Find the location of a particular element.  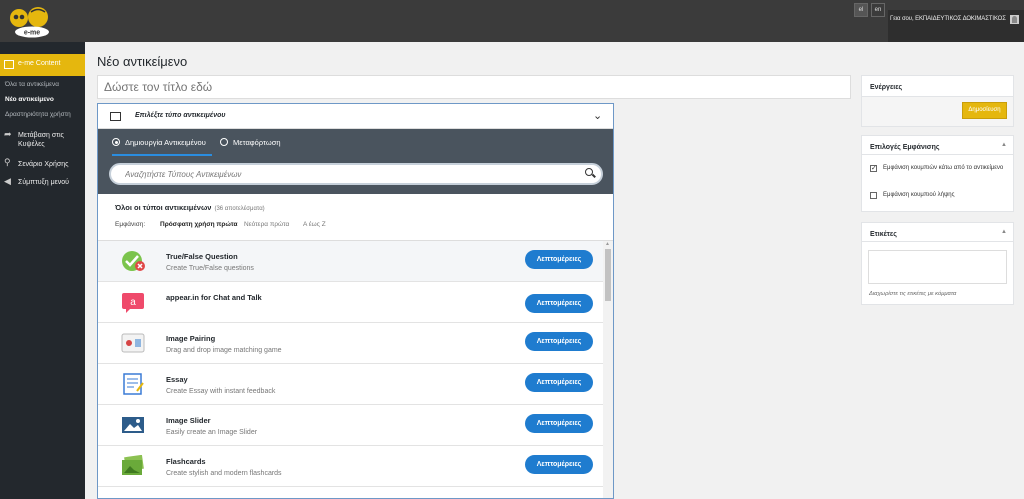

sidebar-item-e-me-content: e-me Content is located at coordinates (42, 65).